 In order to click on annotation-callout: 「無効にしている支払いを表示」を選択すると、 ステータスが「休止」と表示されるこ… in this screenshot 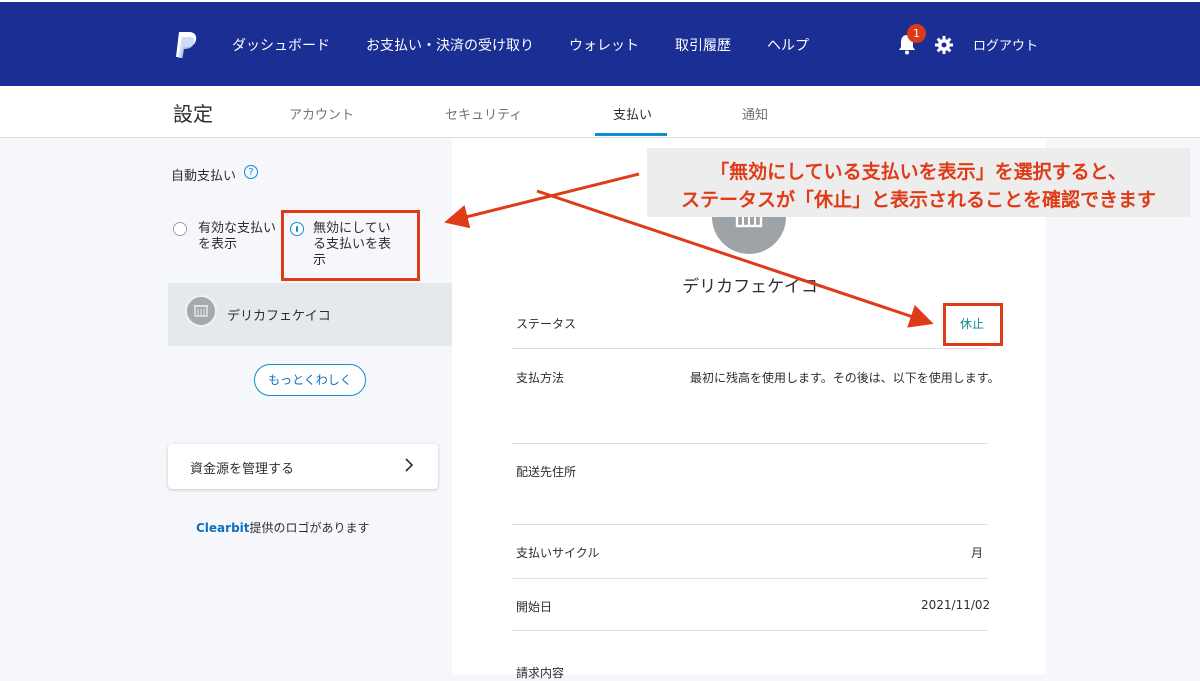, I will do `click(918, 182)`.